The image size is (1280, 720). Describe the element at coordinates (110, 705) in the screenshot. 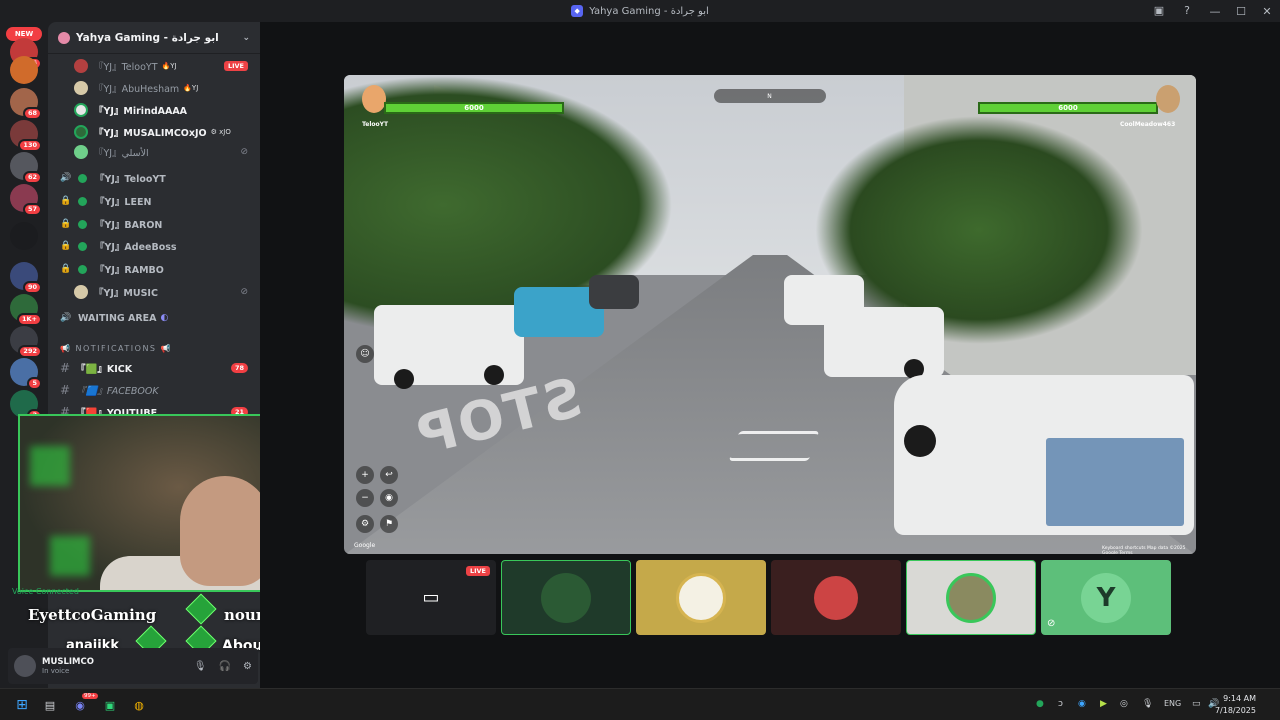

I see `app-icon: ▣` at that location.